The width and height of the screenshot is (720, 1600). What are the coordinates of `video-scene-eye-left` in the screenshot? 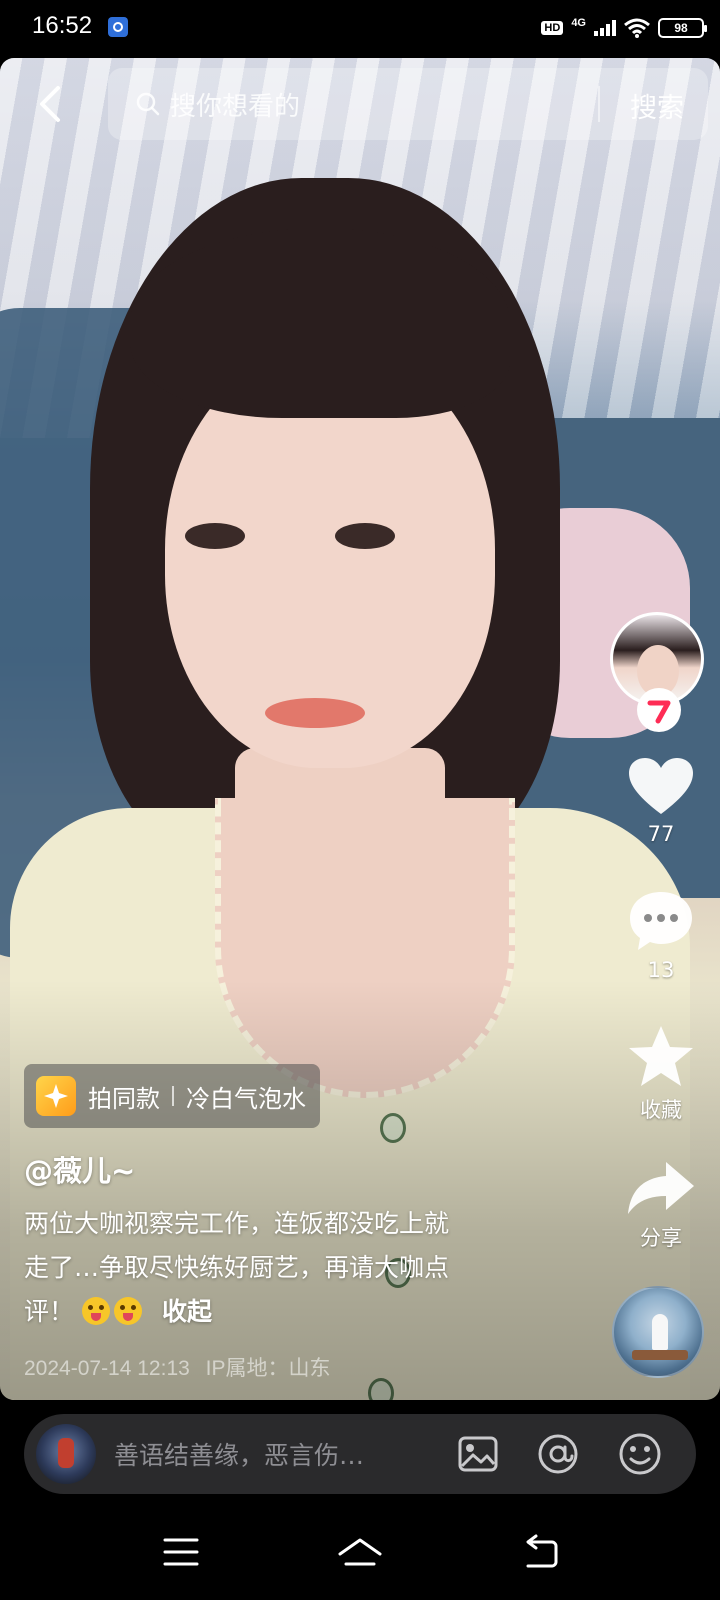 It's located at (215, 536).